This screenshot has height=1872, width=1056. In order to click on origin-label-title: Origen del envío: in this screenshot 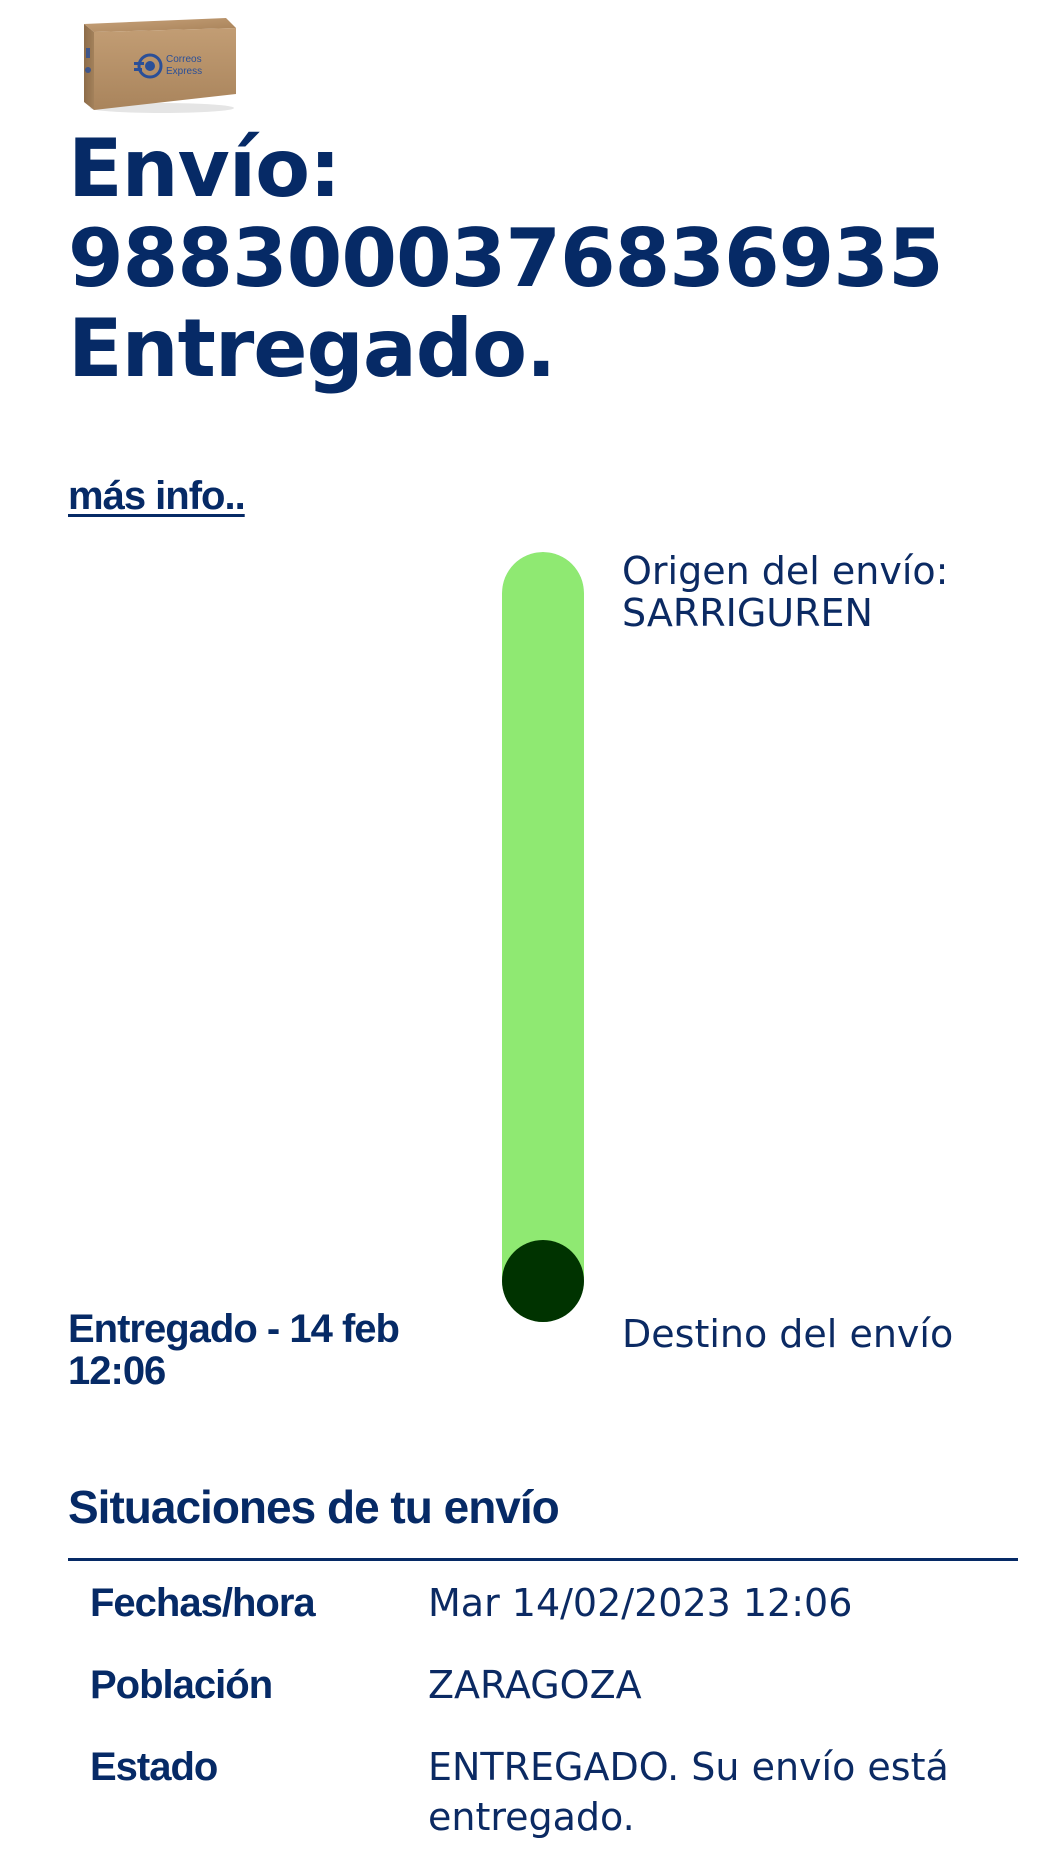, I will do `click(785, 571)`.